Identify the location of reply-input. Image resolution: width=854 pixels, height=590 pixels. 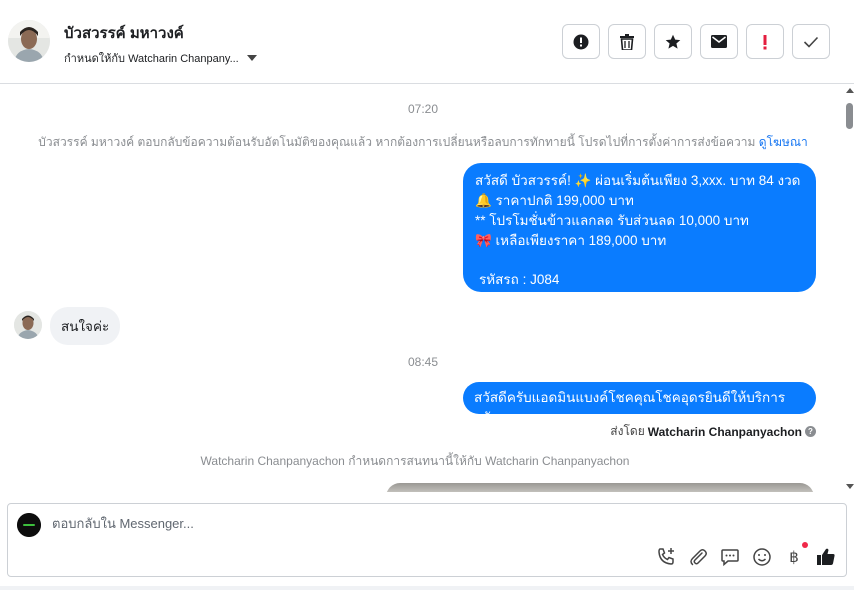
(352, 523).